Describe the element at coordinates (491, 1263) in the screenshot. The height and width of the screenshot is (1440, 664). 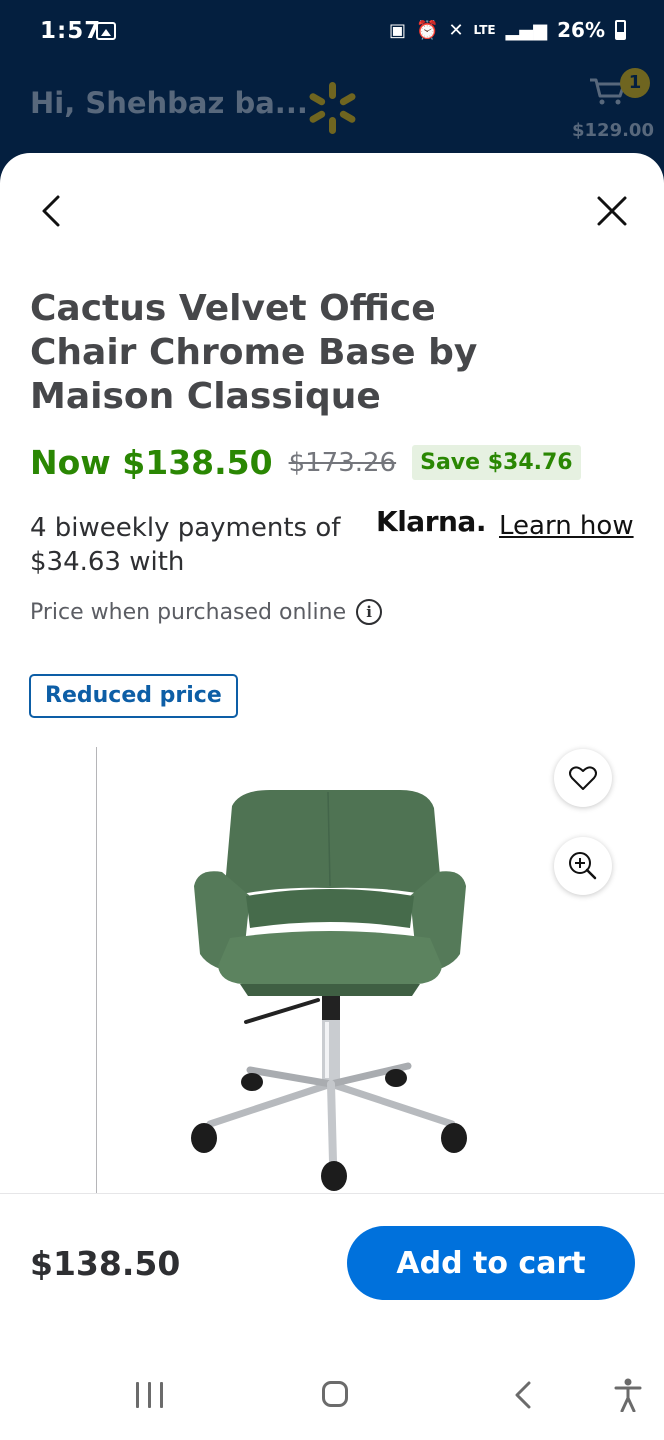
I see `add-to-cart-button: Add to cart` at that location.